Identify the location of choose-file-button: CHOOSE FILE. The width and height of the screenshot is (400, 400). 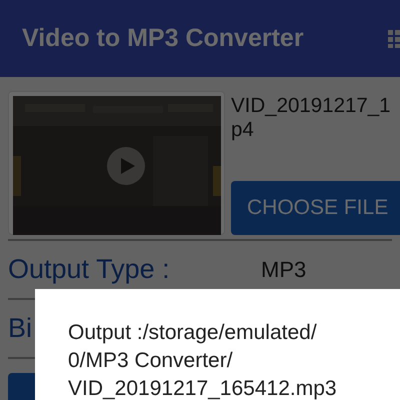
(315, 208).